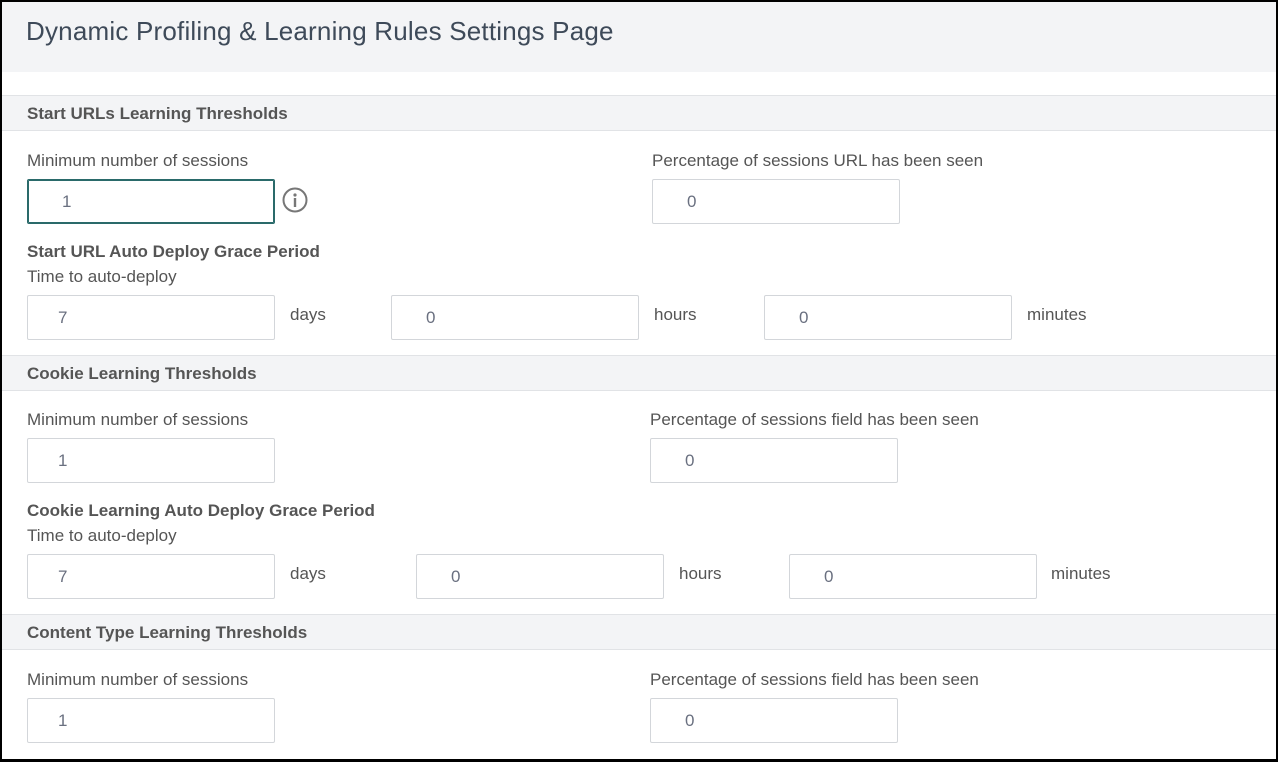 The width and height of the screenshot is (1278, 762). Describe the element at coordinates (157, 113) in the screenshot. I see `section-title-start-urls: Start URLs Learning Thresholds` at that location.